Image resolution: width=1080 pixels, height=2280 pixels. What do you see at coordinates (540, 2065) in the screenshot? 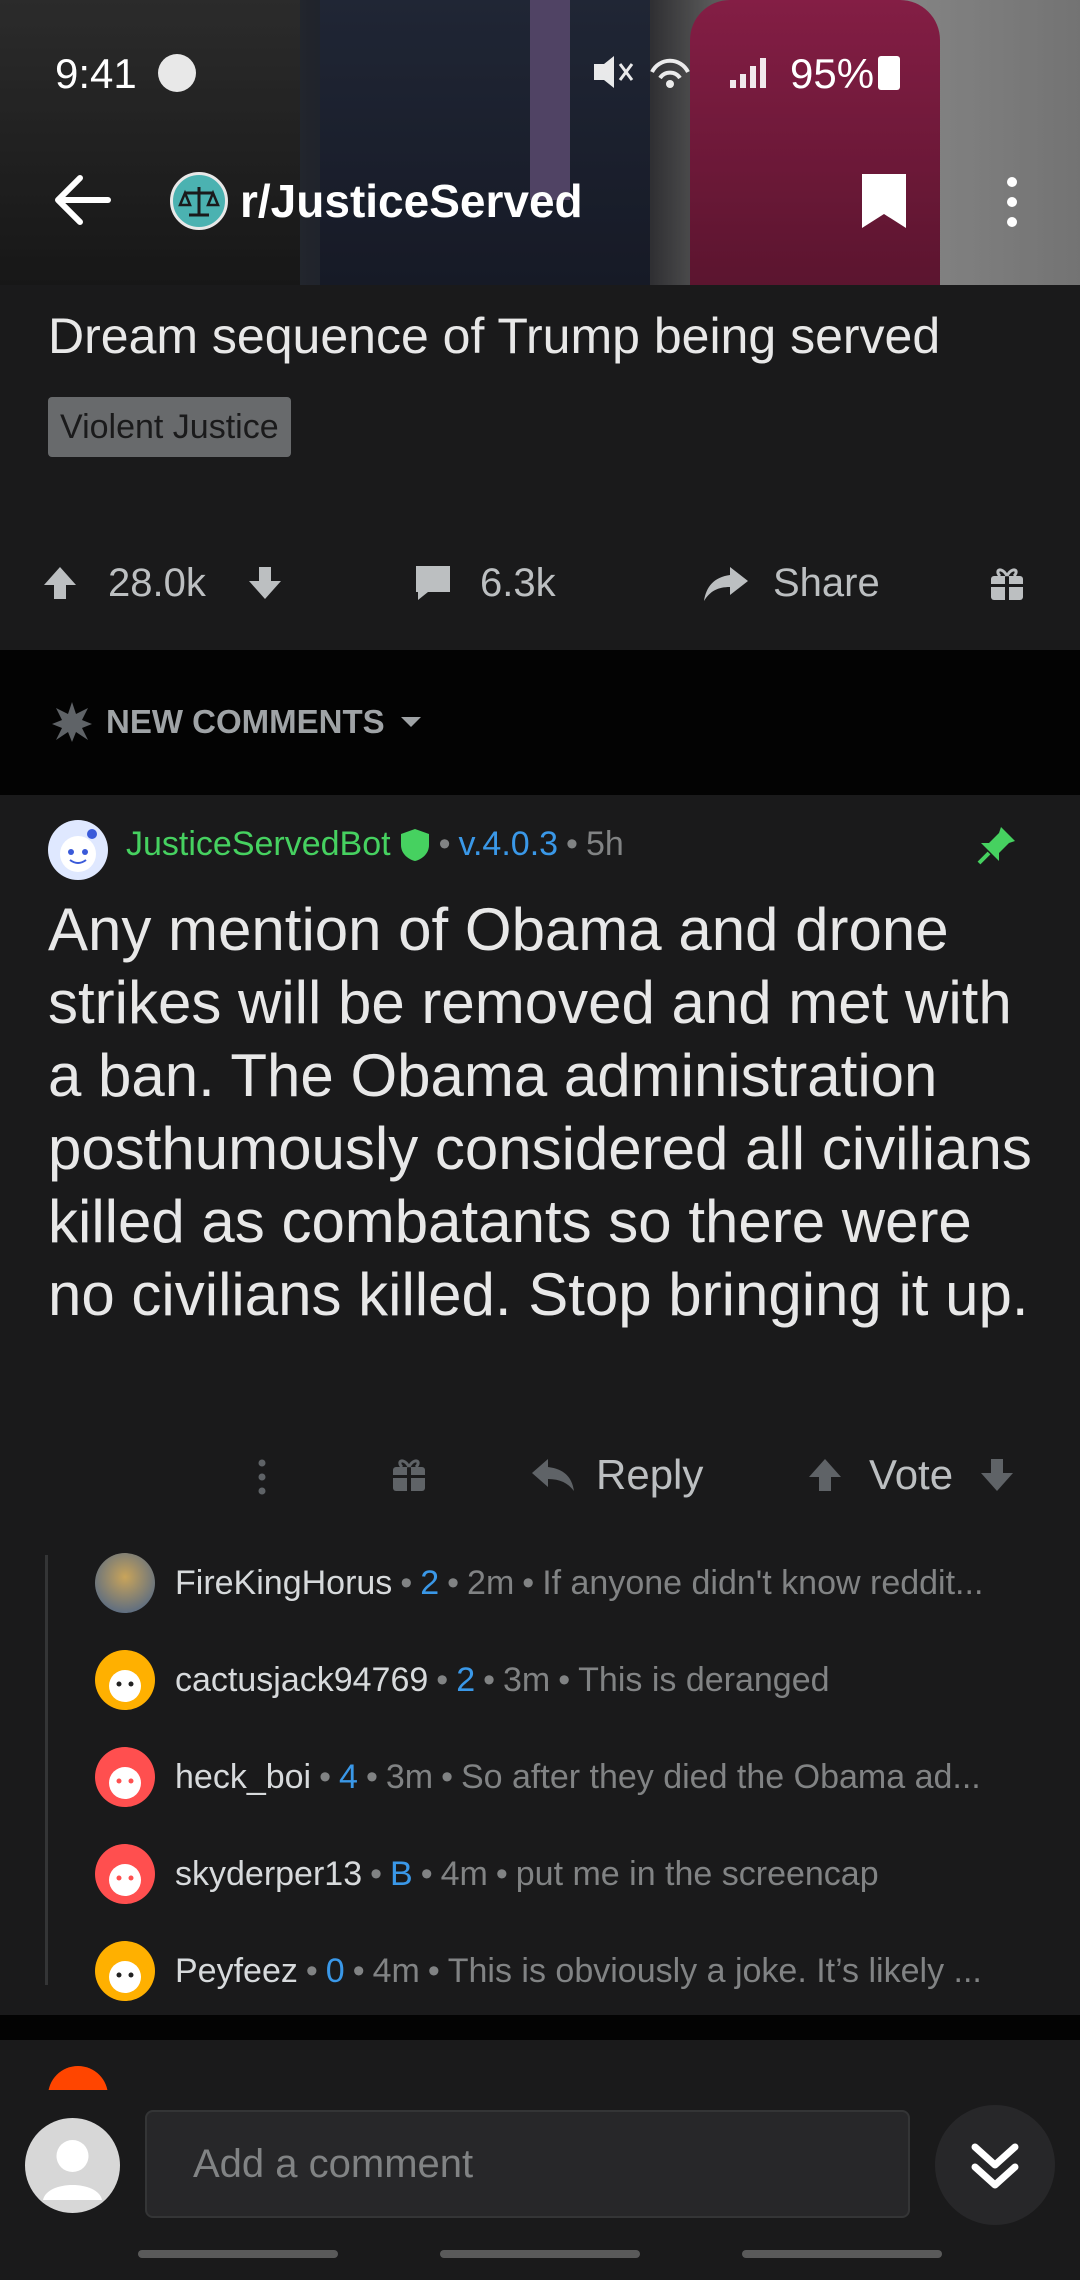
I see `next-comment-peek` at bounding box center [540, 2065].